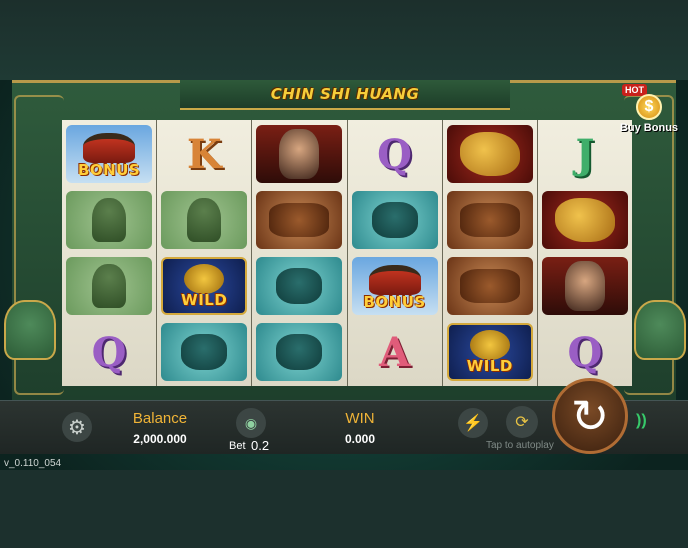 The image size is (688, 548). What do you see at coordinates (660, 330) in the screenshot?
I see `right-dragon-ornament-icon` at bounding box center [660, 330].